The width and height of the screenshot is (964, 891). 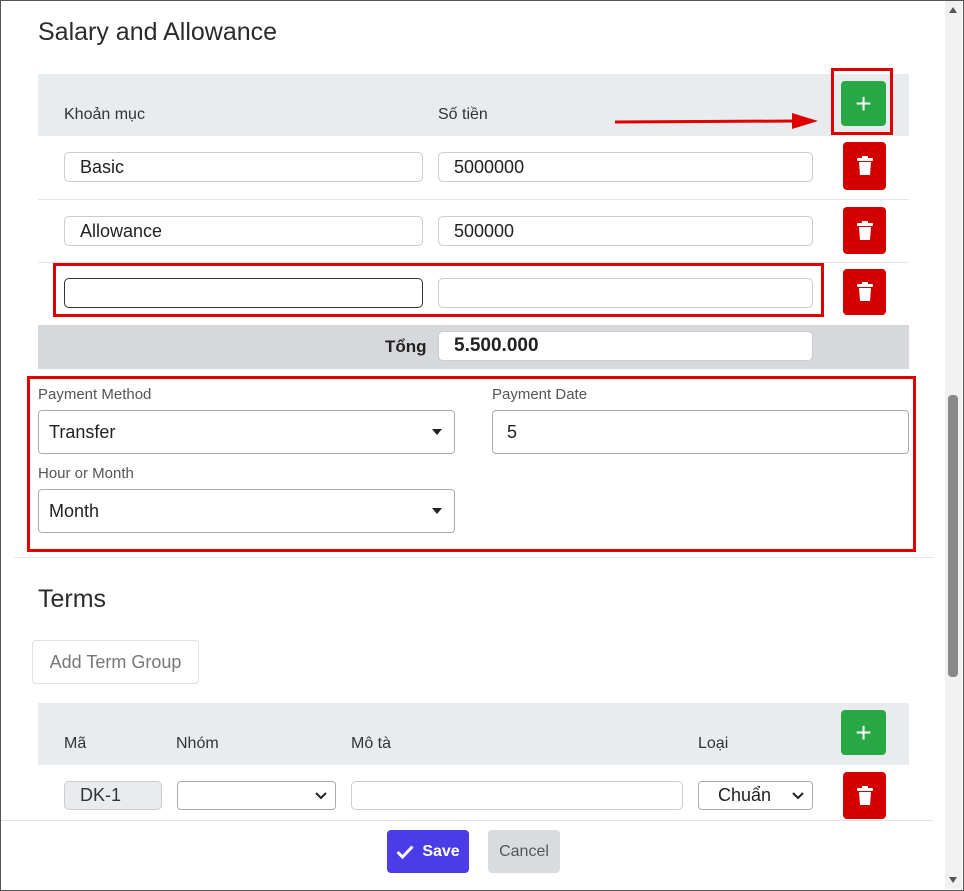 What do you see at coordinates (700, 432) in the screenshot?
I see `payment-date-input: 5` at bounding box center [700, 432].